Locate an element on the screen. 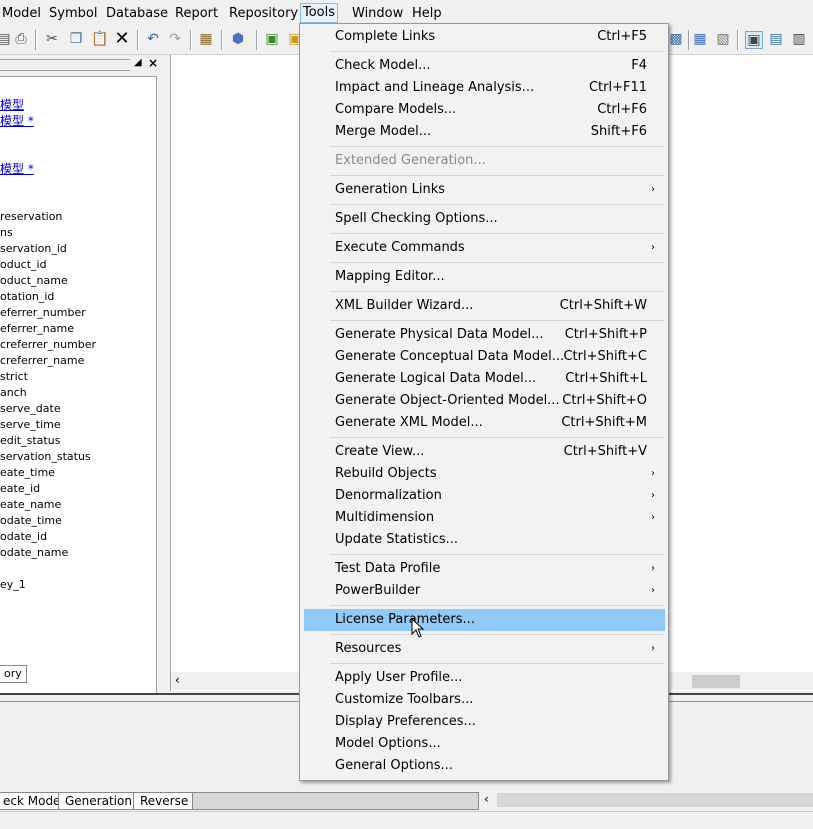  tree-item: servation_status is located at coordinates (45, 457).